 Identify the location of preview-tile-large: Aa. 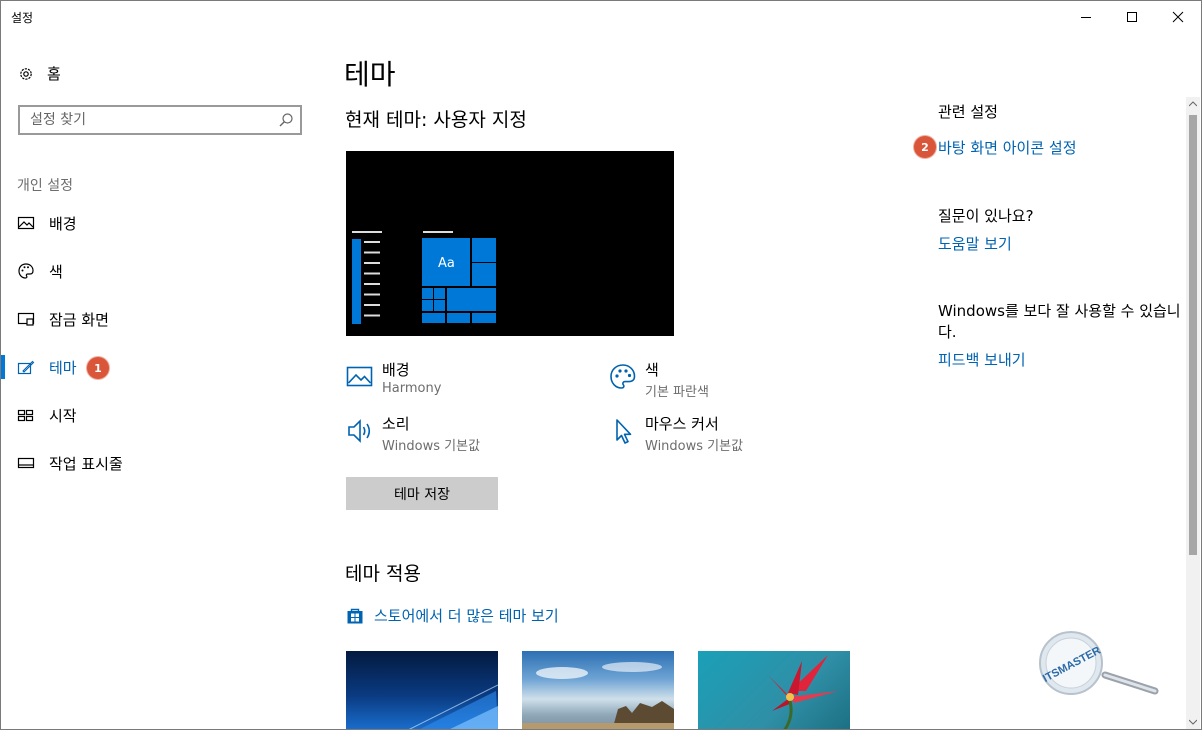
(446, 262).